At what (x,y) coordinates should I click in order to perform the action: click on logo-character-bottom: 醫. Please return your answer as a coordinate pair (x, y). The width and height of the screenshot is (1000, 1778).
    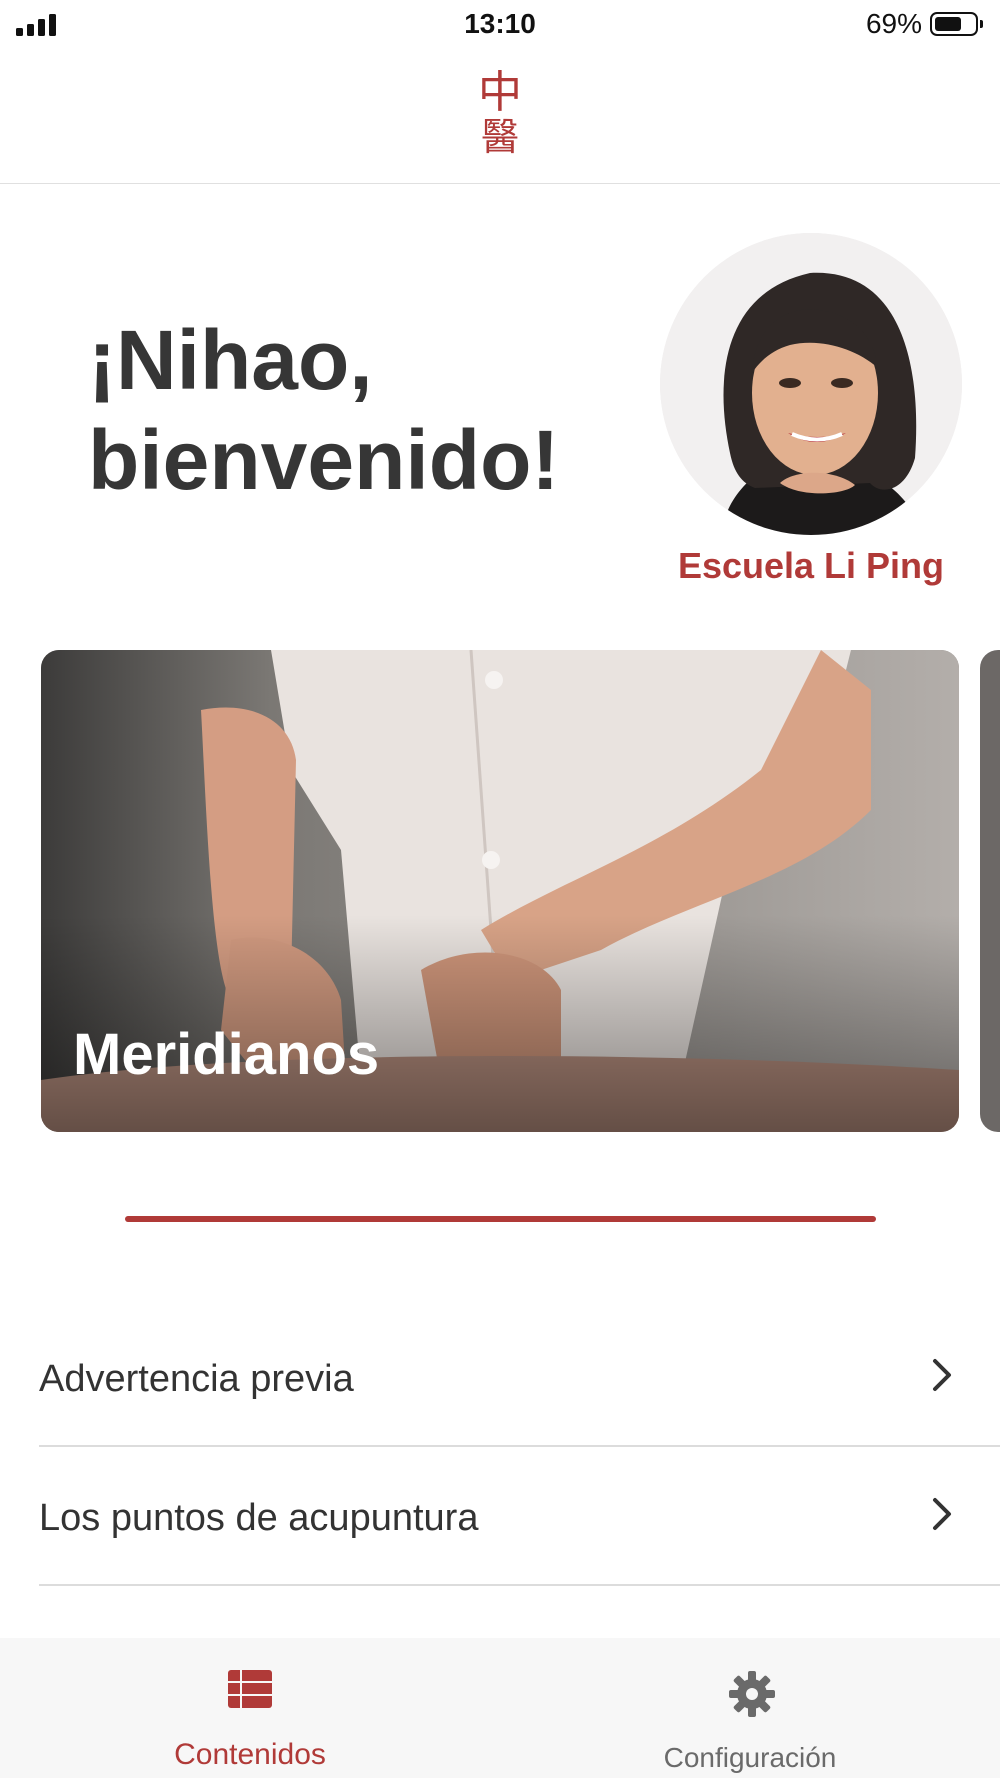
    Looking at the image, I should click on (499, 137).